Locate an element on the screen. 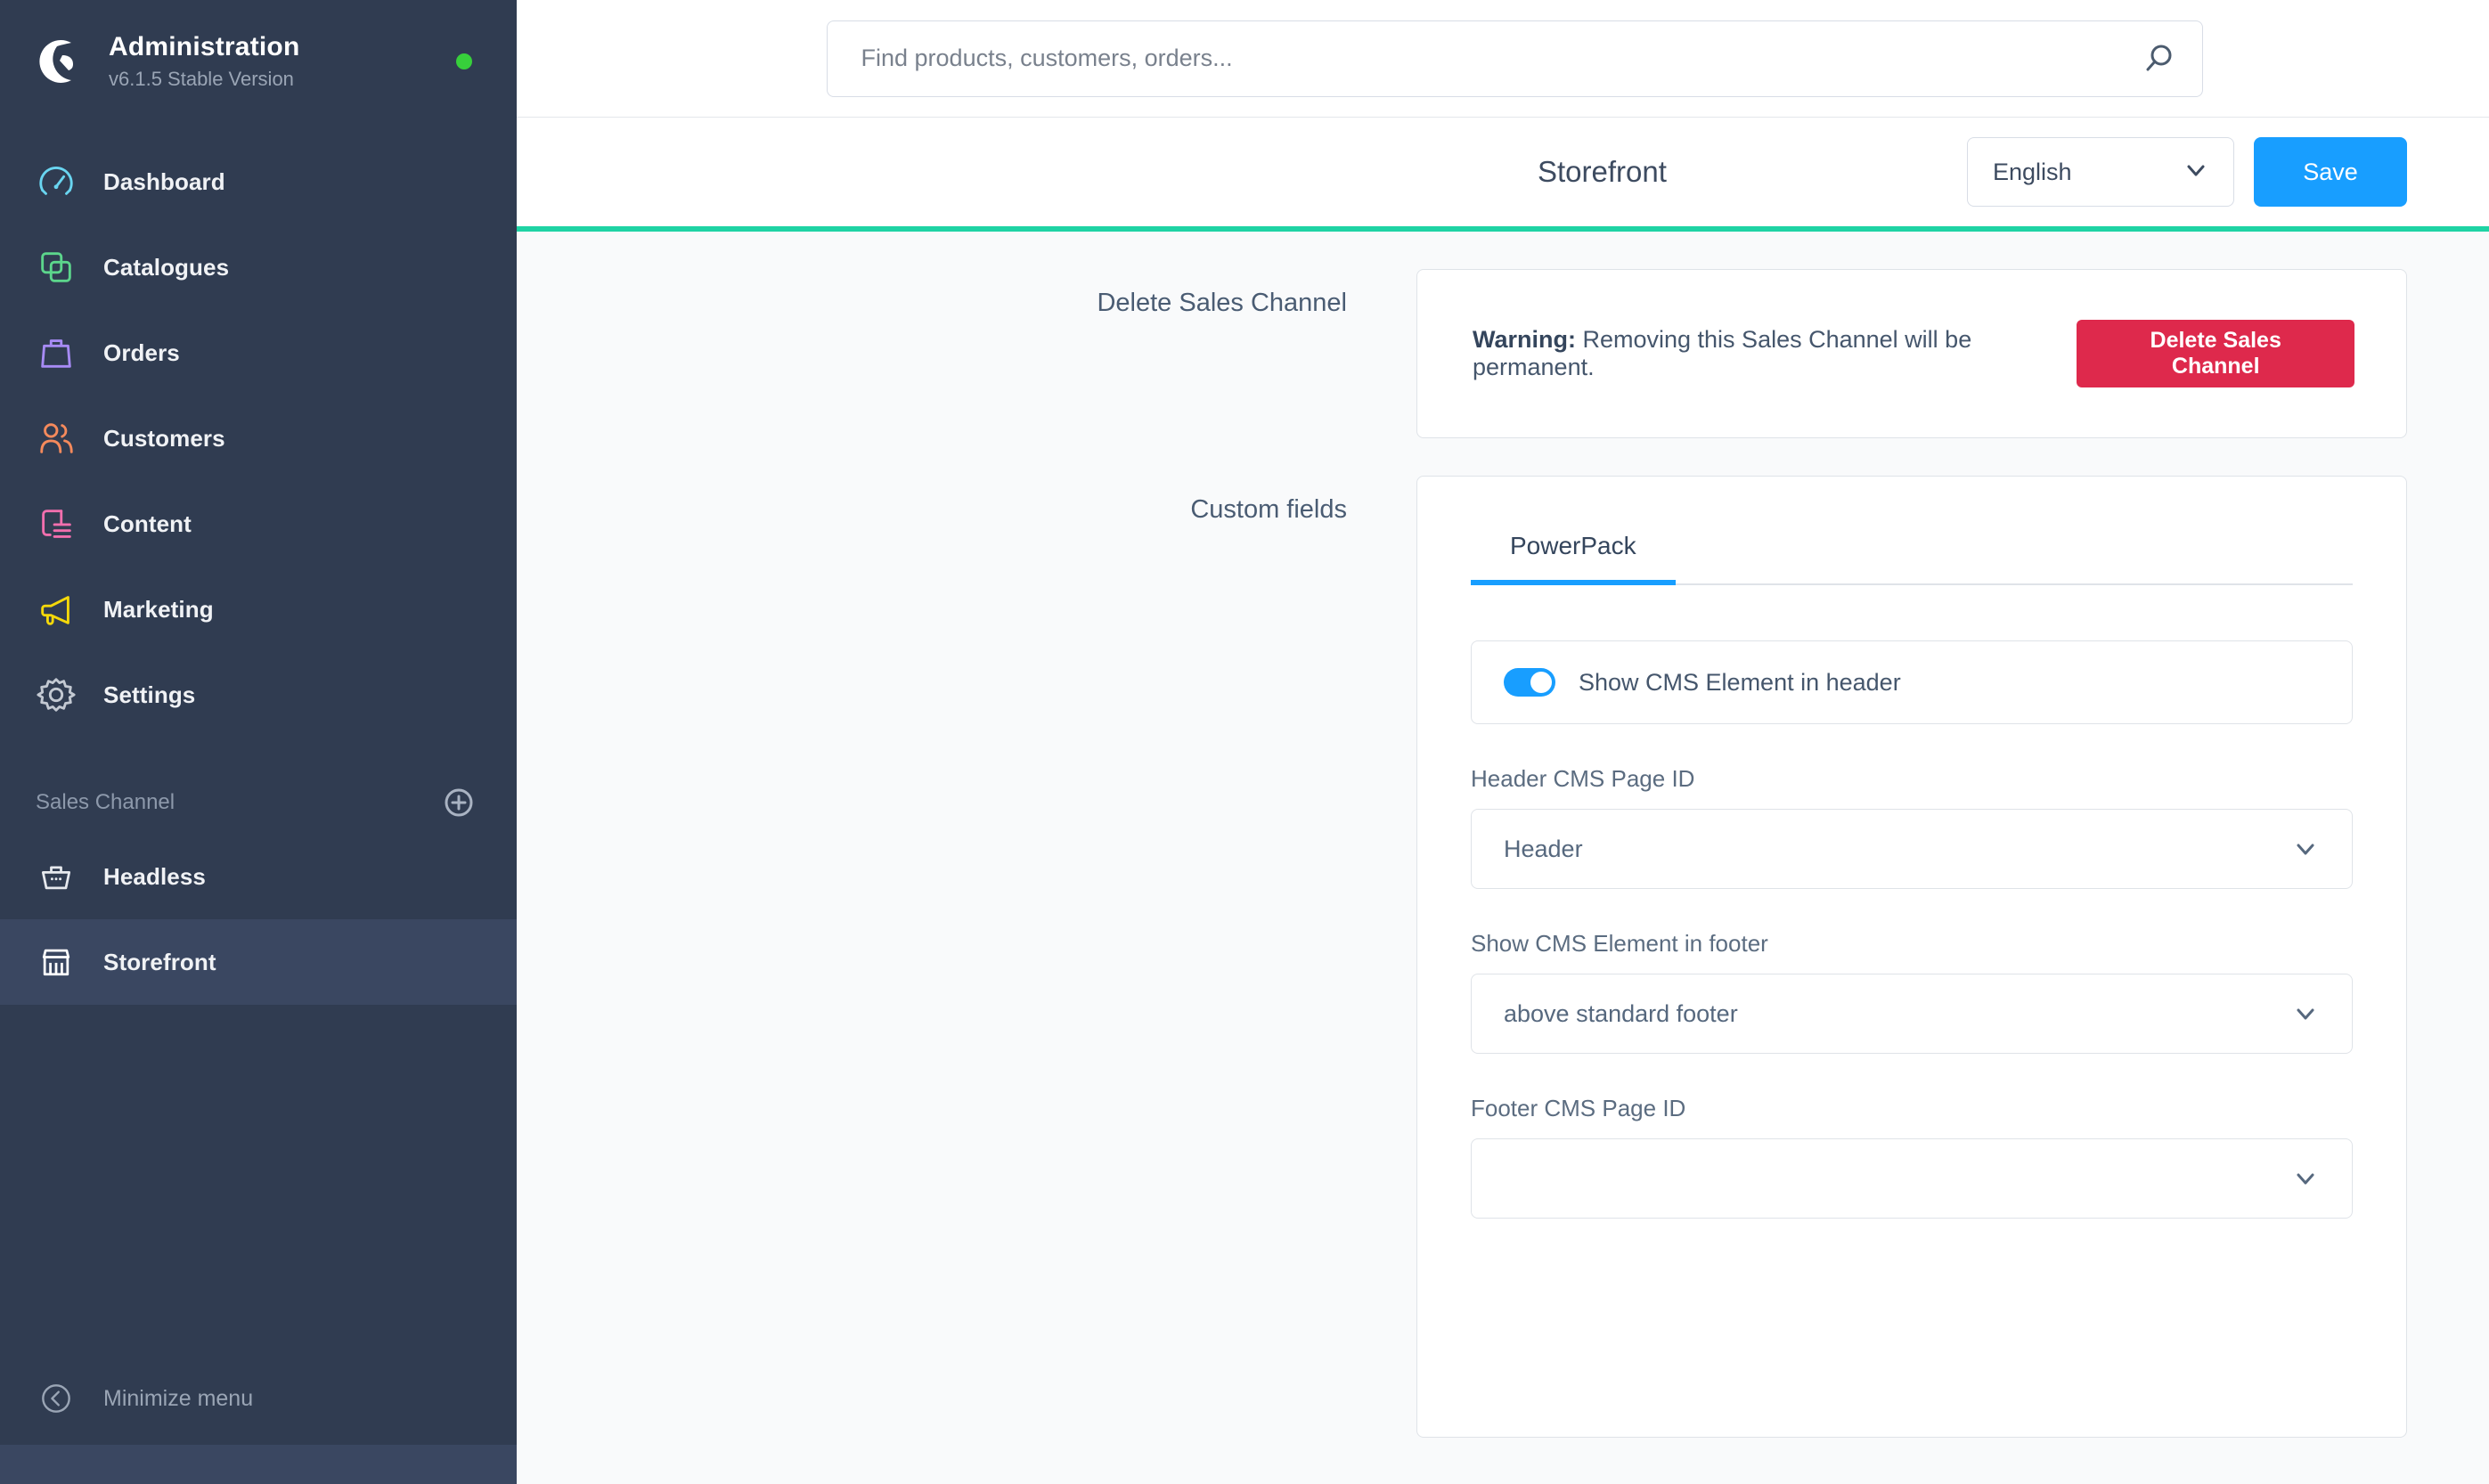 The width and height of the screenshot is (2489, 1484). sidebar-item-label: Customers is located at coordinates (164, 438).